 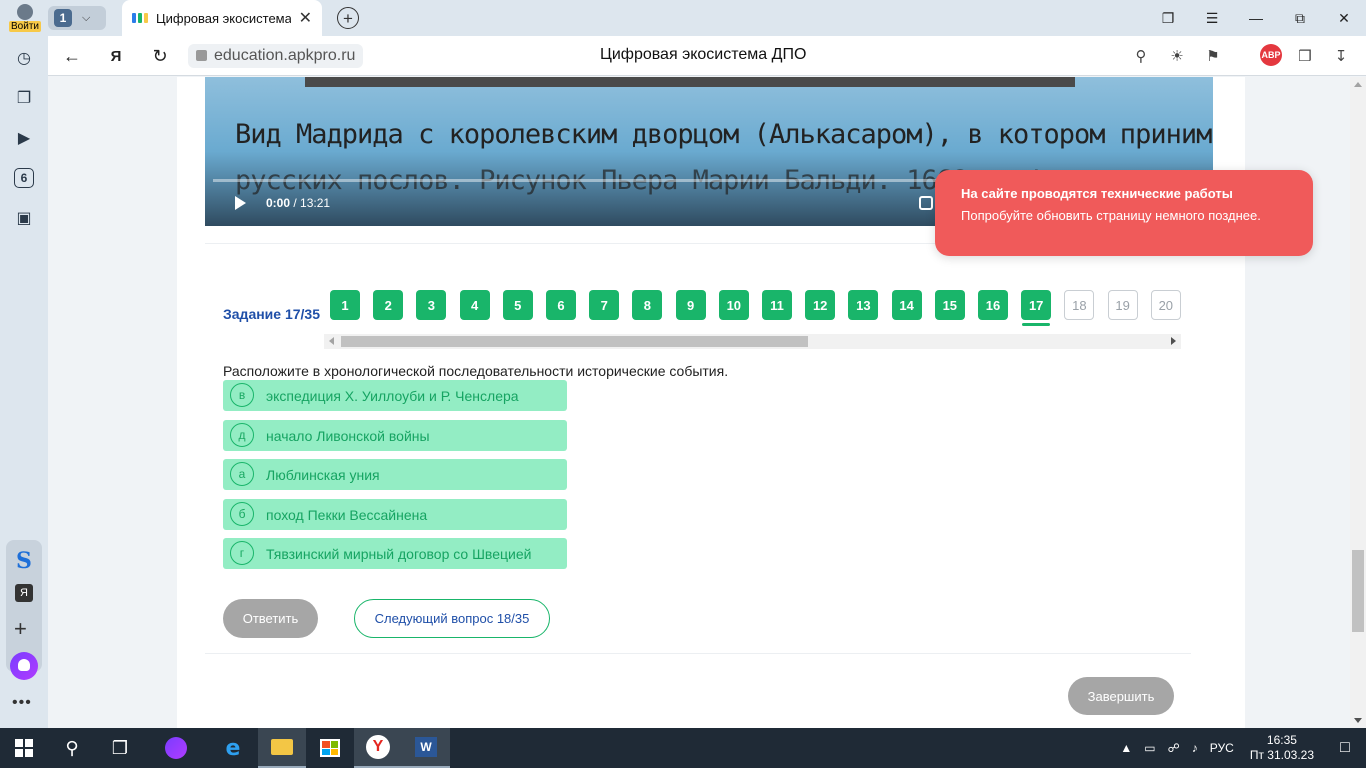 What do you see at coordinates (24, 178) in the screenshot?
I see `sidebar-badge: 6` at bounding box center [24, 178].